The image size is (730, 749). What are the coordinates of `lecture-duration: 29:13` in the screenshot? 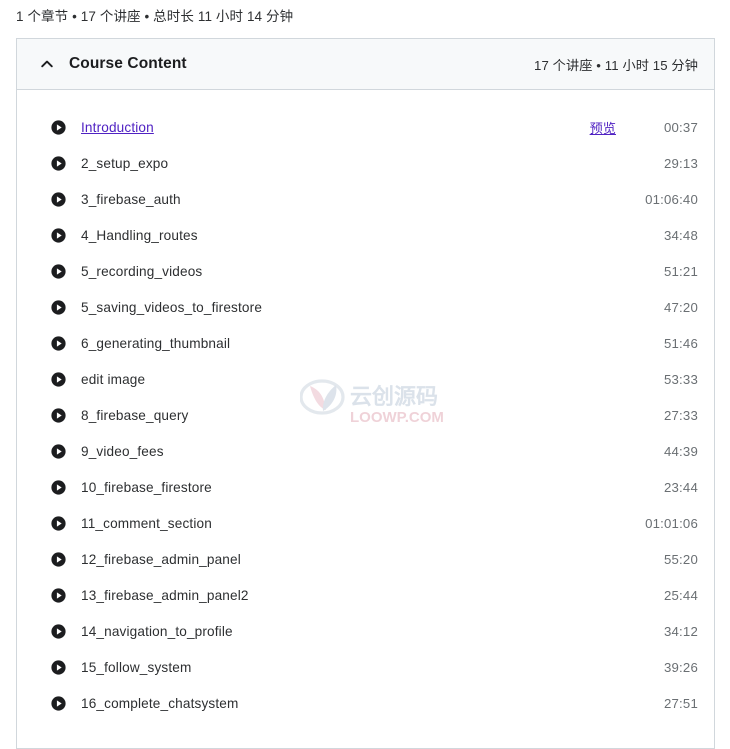 It's located at (680, 163).